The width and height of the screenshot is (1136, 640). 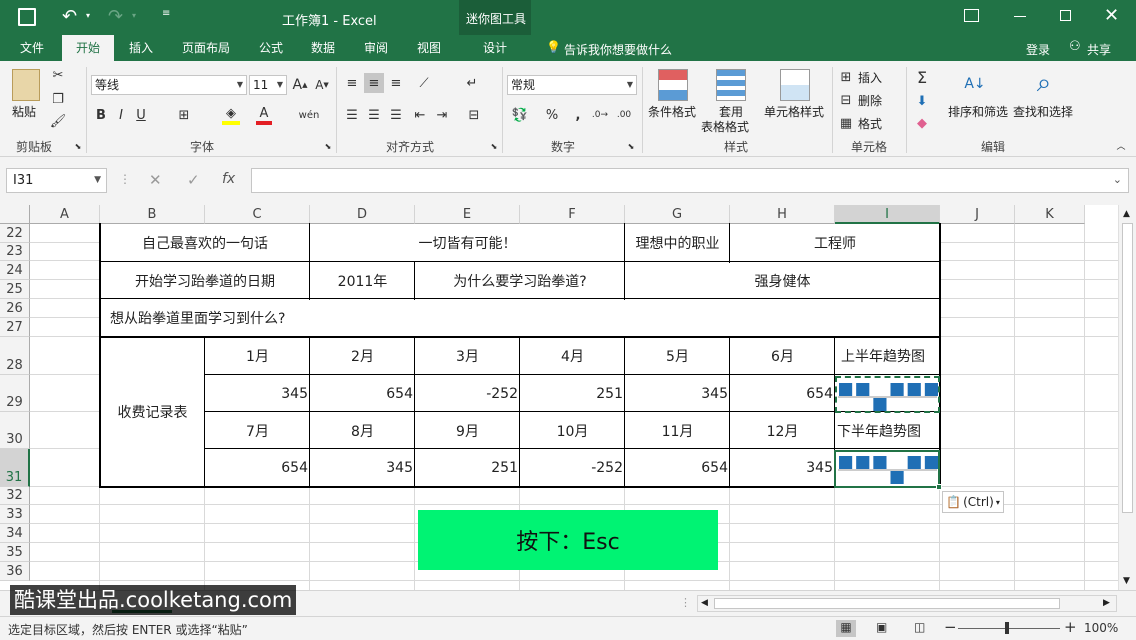 I want to click on find-select-icon: ⌕, so click(x=1044, y=83).